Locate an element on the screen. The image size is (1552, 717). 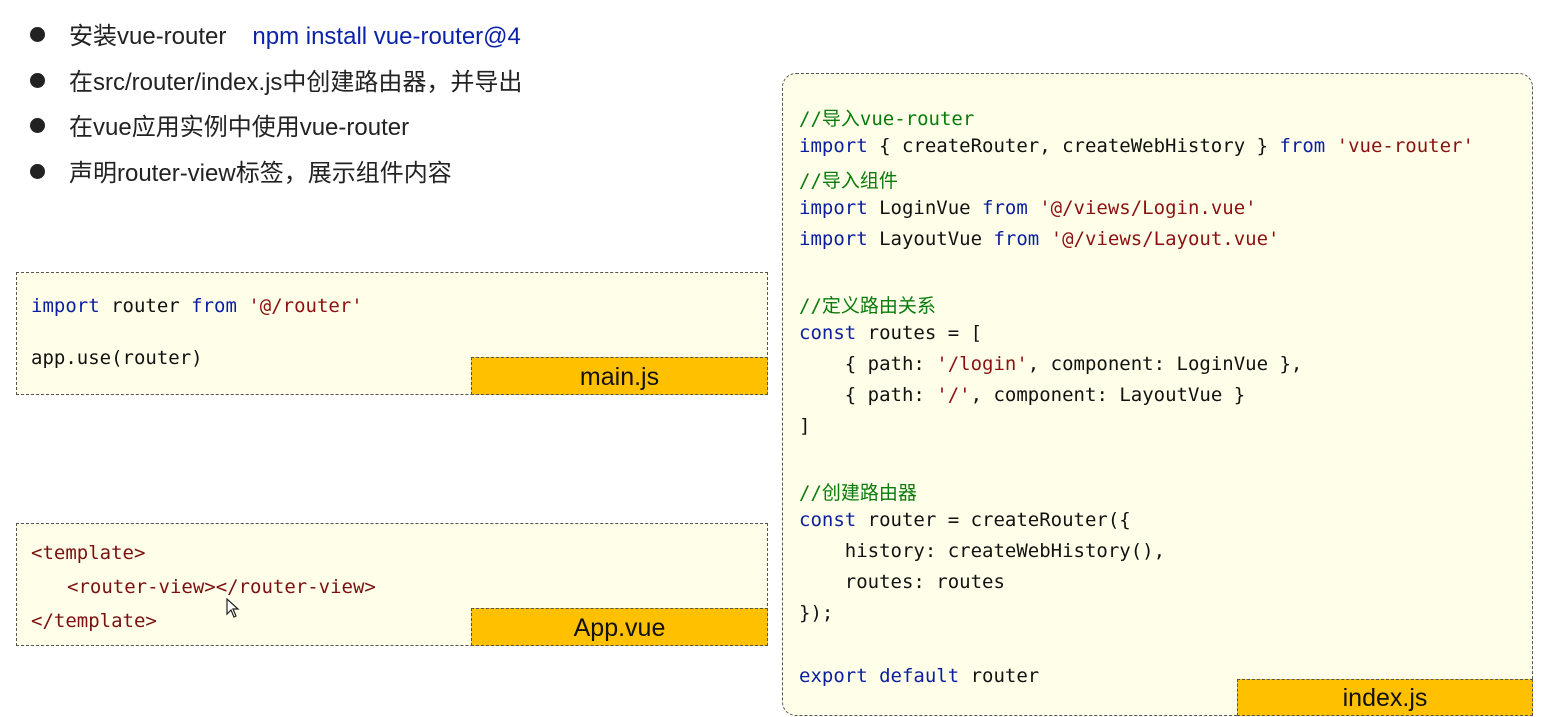
code-line-create-router: const router = createRouter({ is located at coordinates (965, 520).